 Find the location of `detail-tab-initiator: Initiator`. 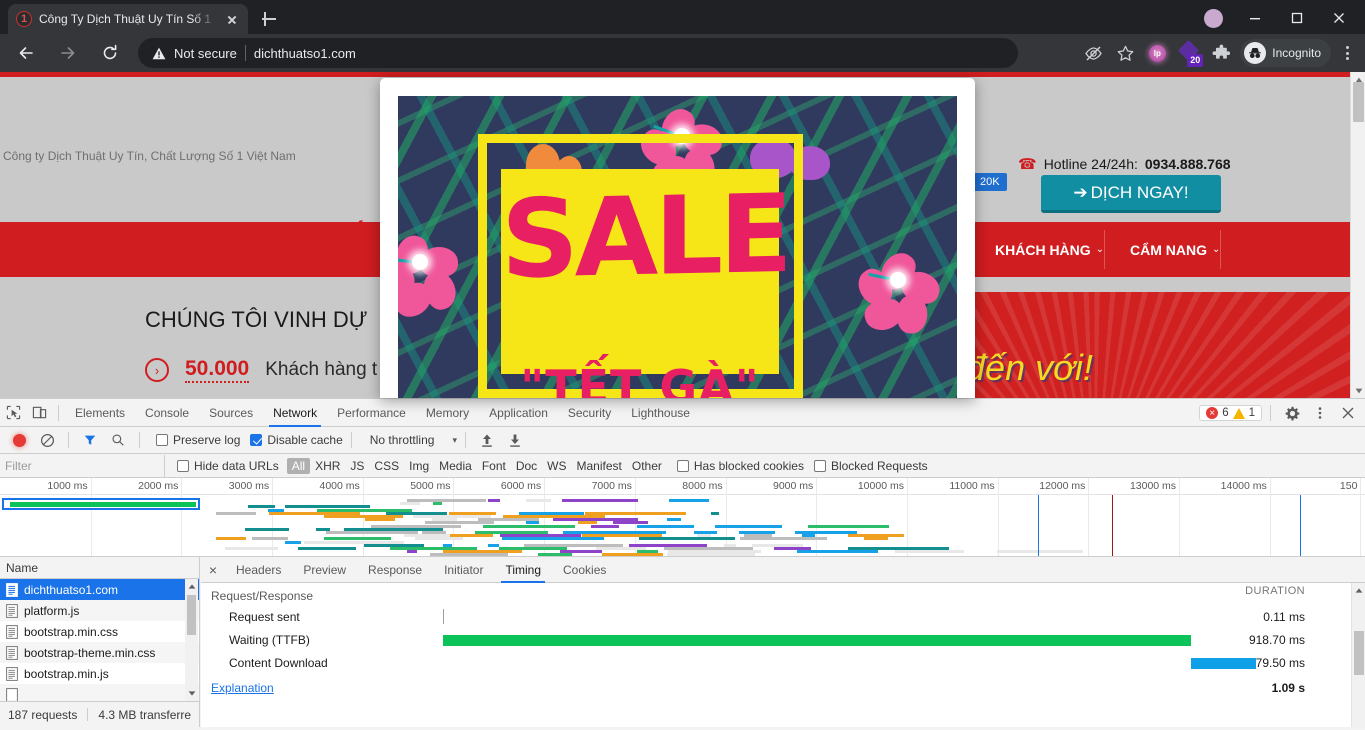

detail-tab-initiator: Initiator is located at coordinates (463, 570).